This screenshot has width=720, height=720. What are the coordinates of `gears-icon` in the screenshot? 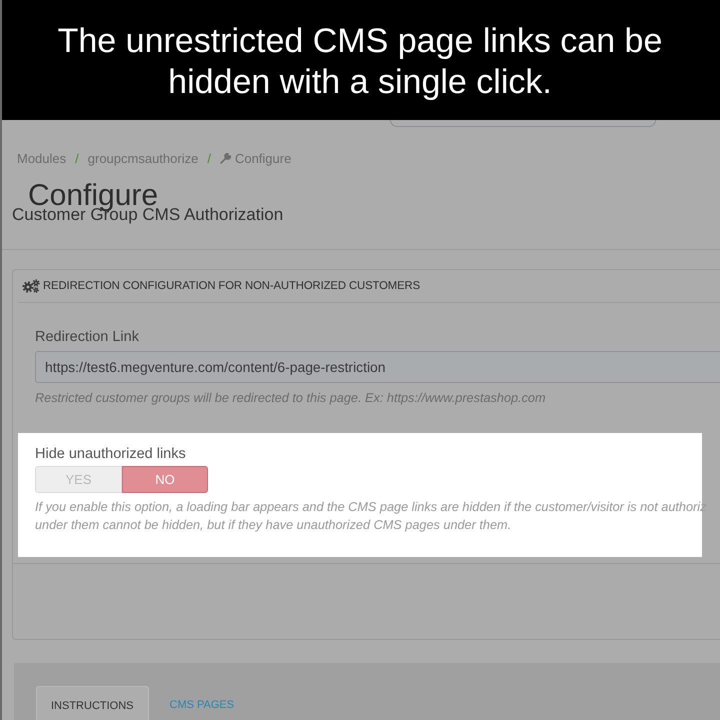 It's located at (31, 286).